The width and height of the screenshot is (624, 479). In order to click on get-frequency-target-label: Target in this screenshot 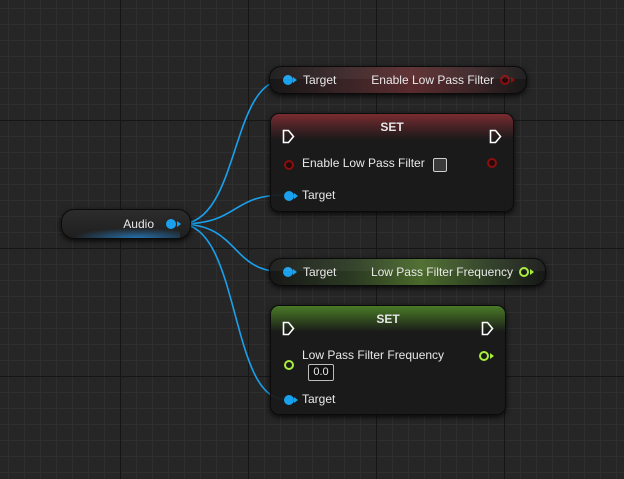, I will do `click(320, 272)`.